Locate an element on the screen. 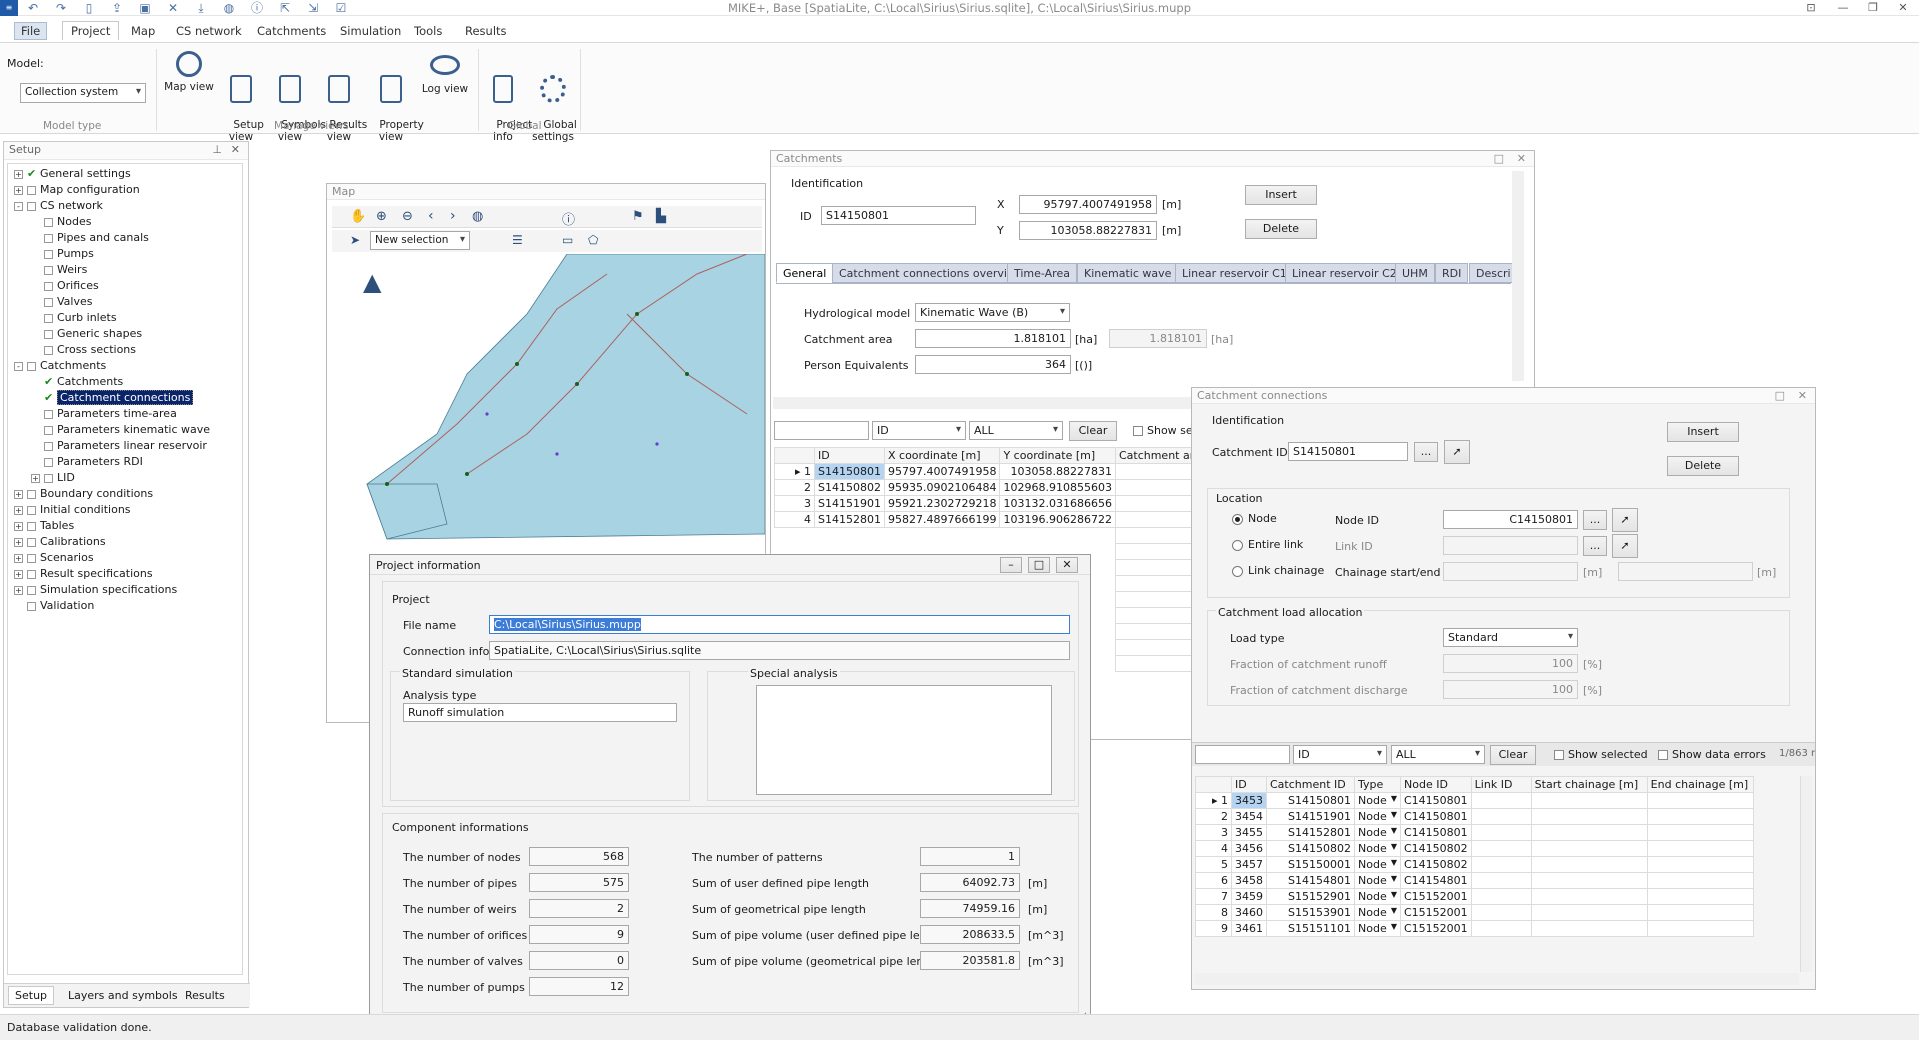 The image size is (1919, 1040). load-type-select: Standard is located at coordinates (1510, 637).